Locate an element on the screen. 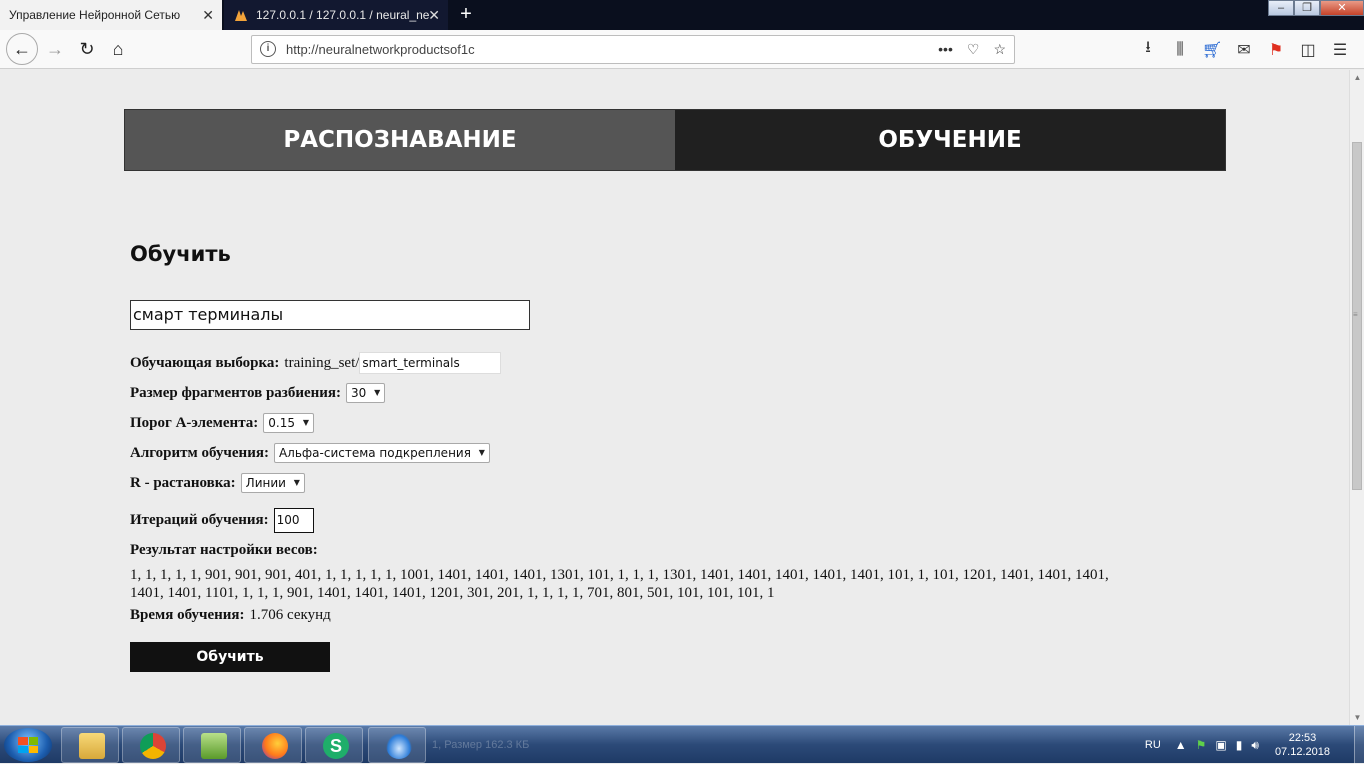  tab-phpmyadmin: 127.0.0.1 / 127.0.0.1 / neural_ne ✕ is located at coordinates (336, 15).